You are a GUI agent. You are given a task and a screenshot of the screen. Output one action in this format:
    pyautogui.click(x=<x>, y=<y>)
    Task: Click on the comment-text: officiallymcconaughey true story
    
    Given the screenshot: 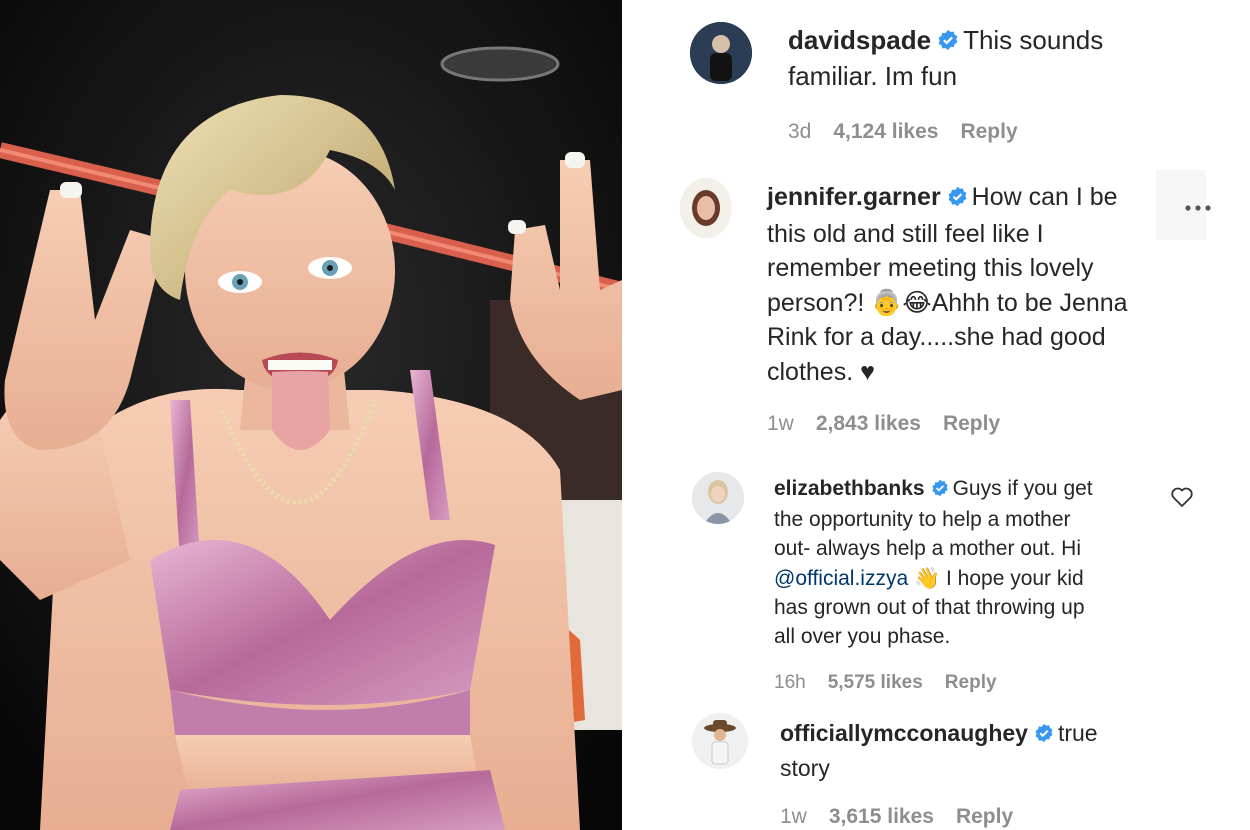 What is the action you would take?
    pyautogui.click(x=990, y=750)
    